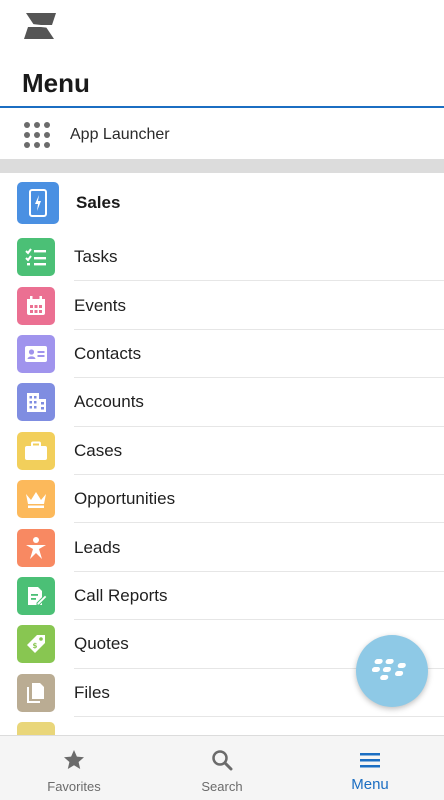 Image resolution: width=444 pixels, height=800 pixels. Describe the element at coordinates (222, 726) in the screenshot. I see `menu-item-partial` at that location.